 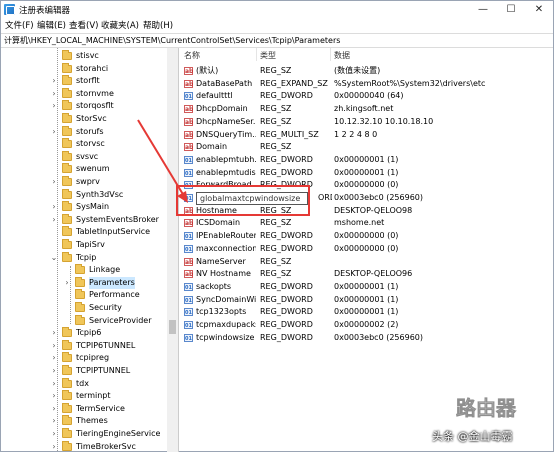 I want to click on tree-item: › tcpipreg, so click(x=84, y=358).